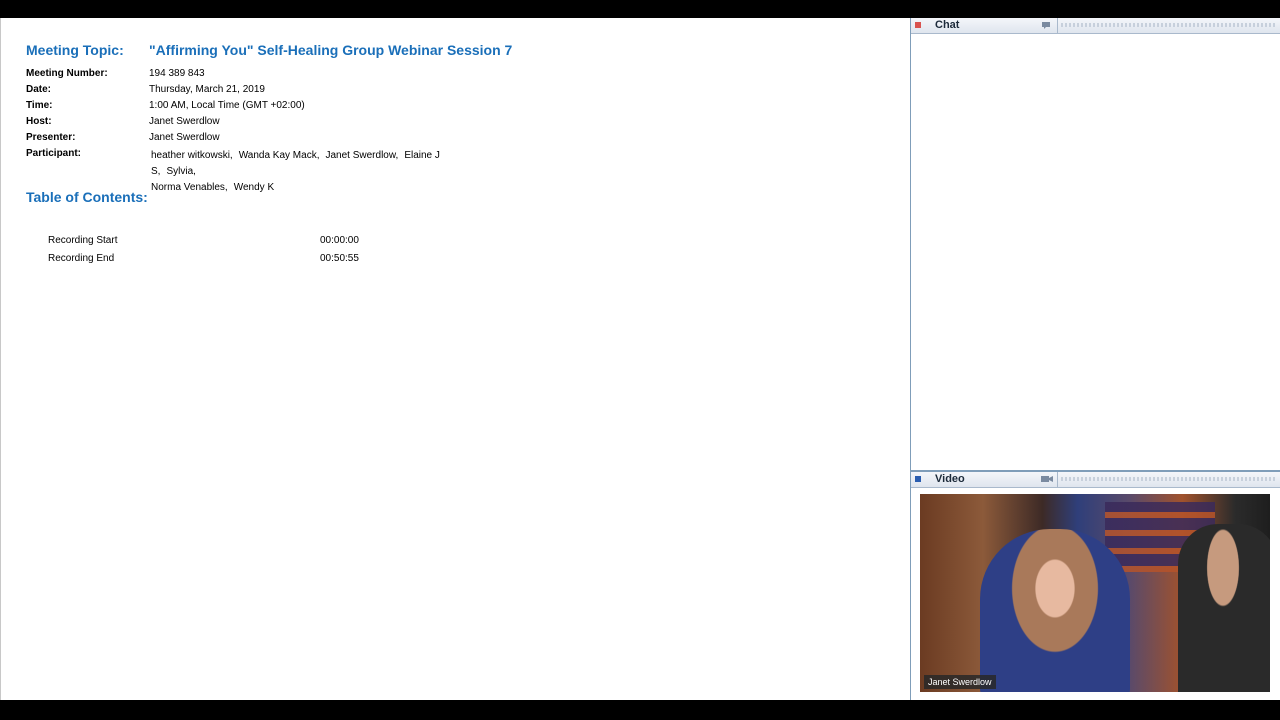 This screenshot has height=720, width=1280. What do you see at coordinates (181, 171) in the screenshot?
I see `participant-name: Sylvia,` at bounding box center [181, 171].